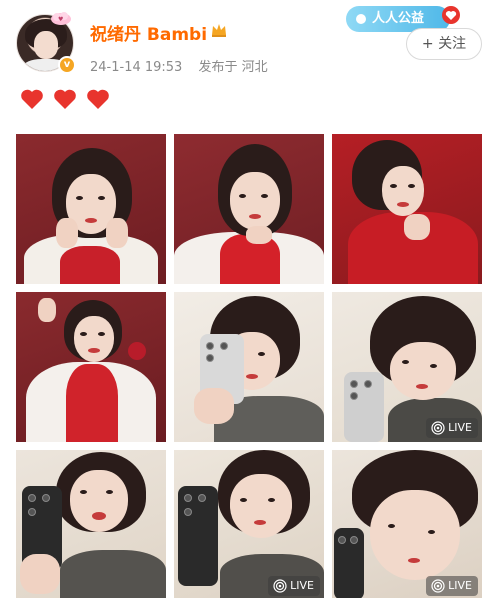 Image resolution: width=500 pixels, height=598 pixels. Describe the element at coordinates (451, 15) in the screenshot. I see `charity-heart-icon` at that location.